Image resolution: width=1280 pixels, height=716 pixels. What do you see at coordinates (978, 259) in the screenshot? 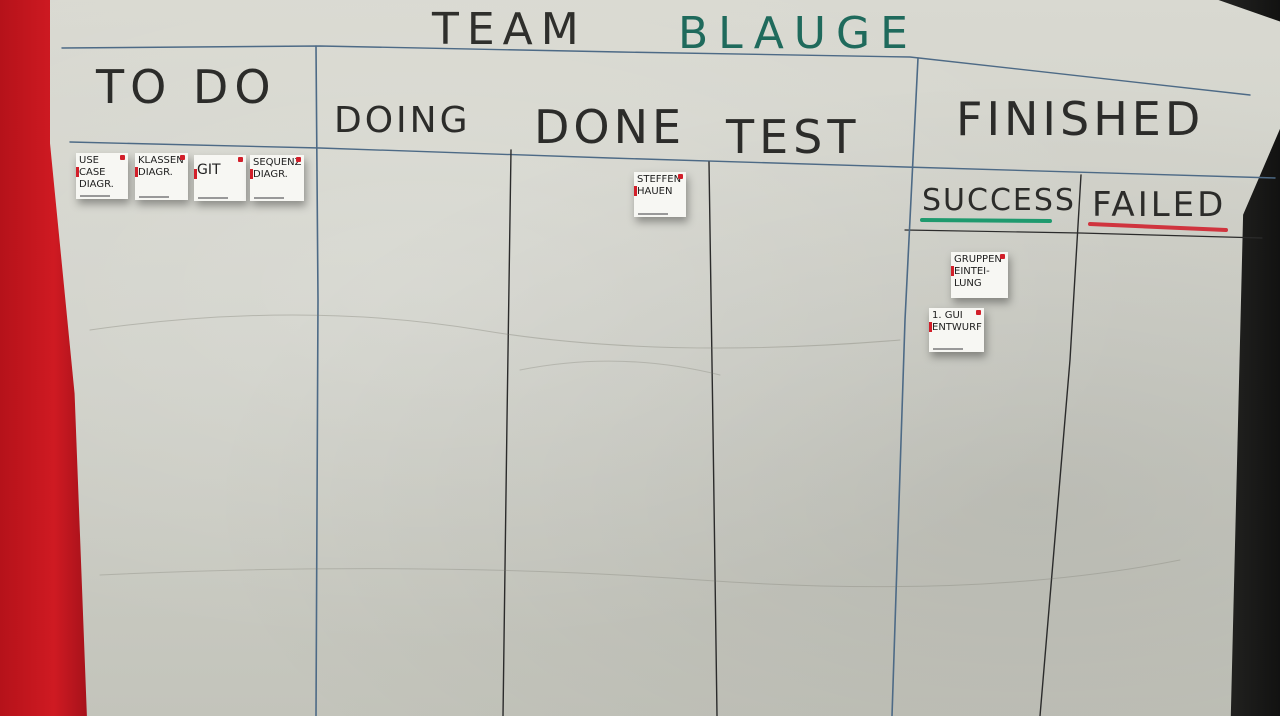
I see `note-line: GRUPPEN` at bounding box center [978, 259].